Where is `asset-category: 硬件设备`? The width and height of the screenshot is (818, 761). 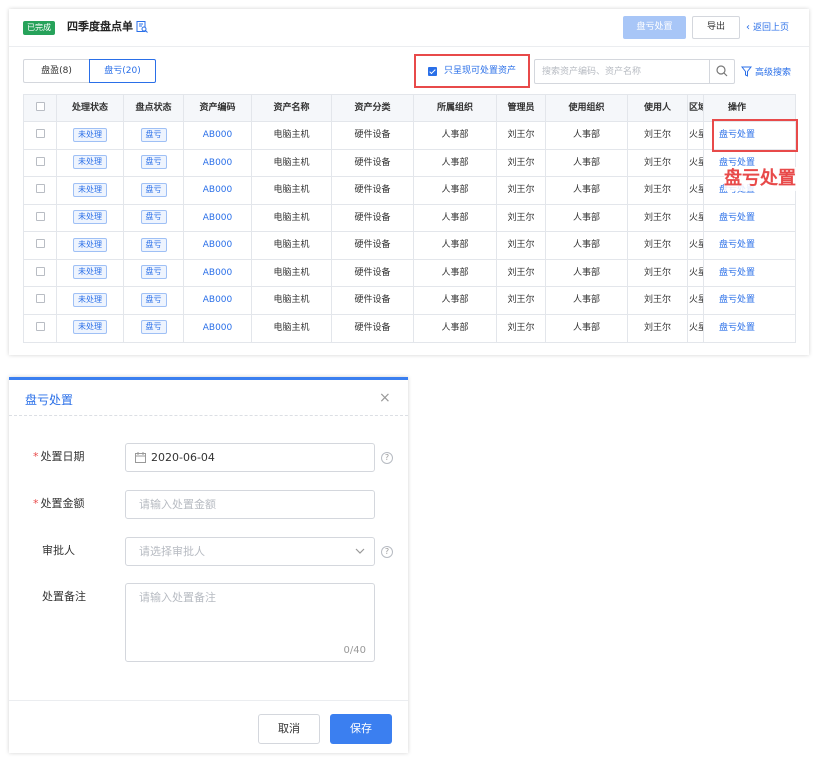
asset-category: 硬件设备 is located at coordinates (372, 327).